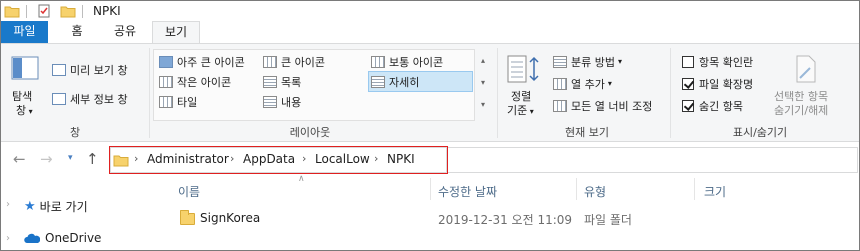  I want to click on details-icon, so click(378, 81).